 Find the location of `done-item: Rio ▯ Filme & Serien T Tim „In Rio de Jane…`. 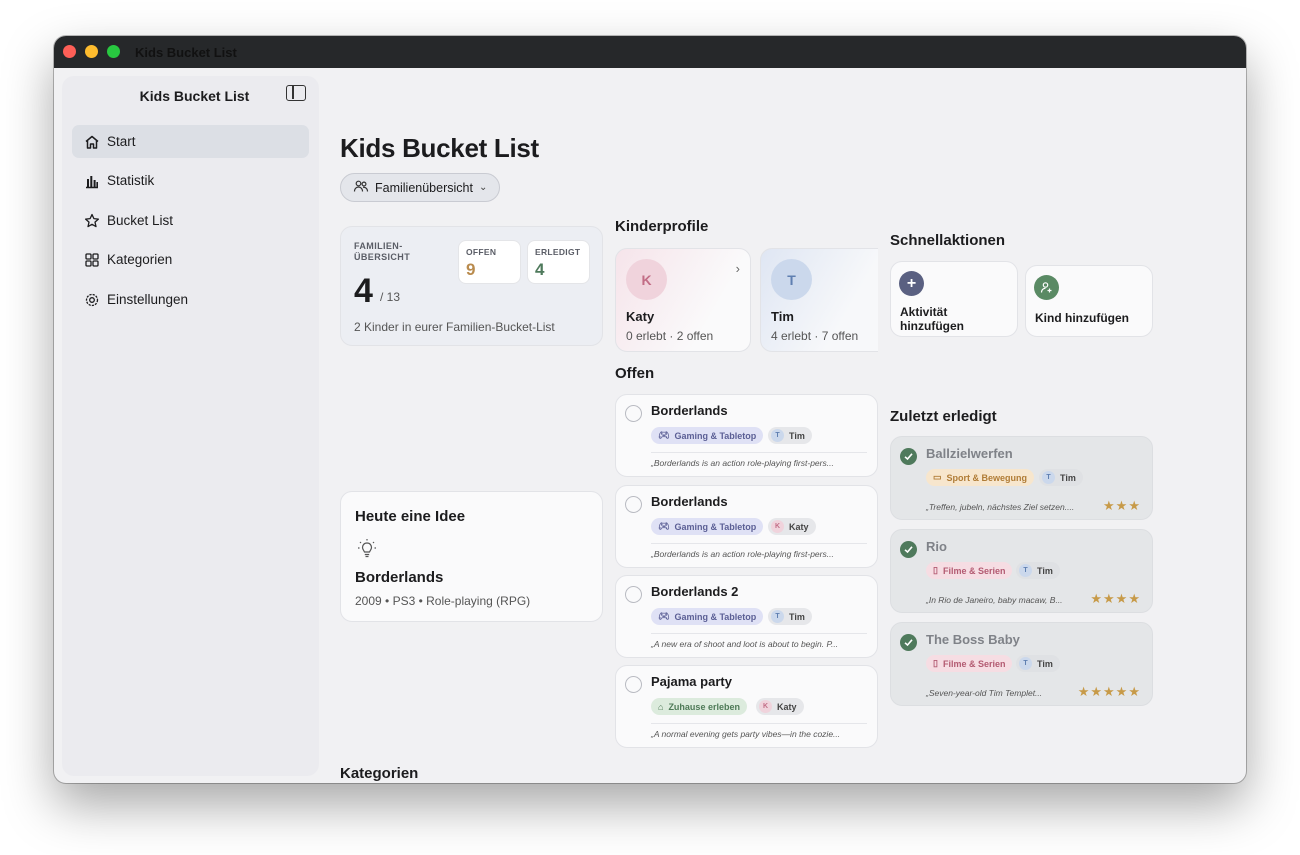

done-item: Rio ▯ Filme & Serien T Tim „In Rio de Jane… is located at coordinates (1021, 571).